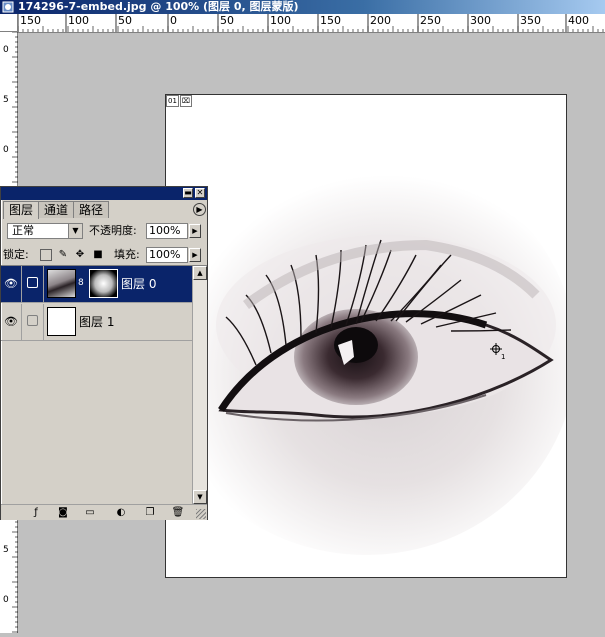 The width and height of the screenshot is (605, 637). I want to click on tab-layers: 图层, so click(21, 210).